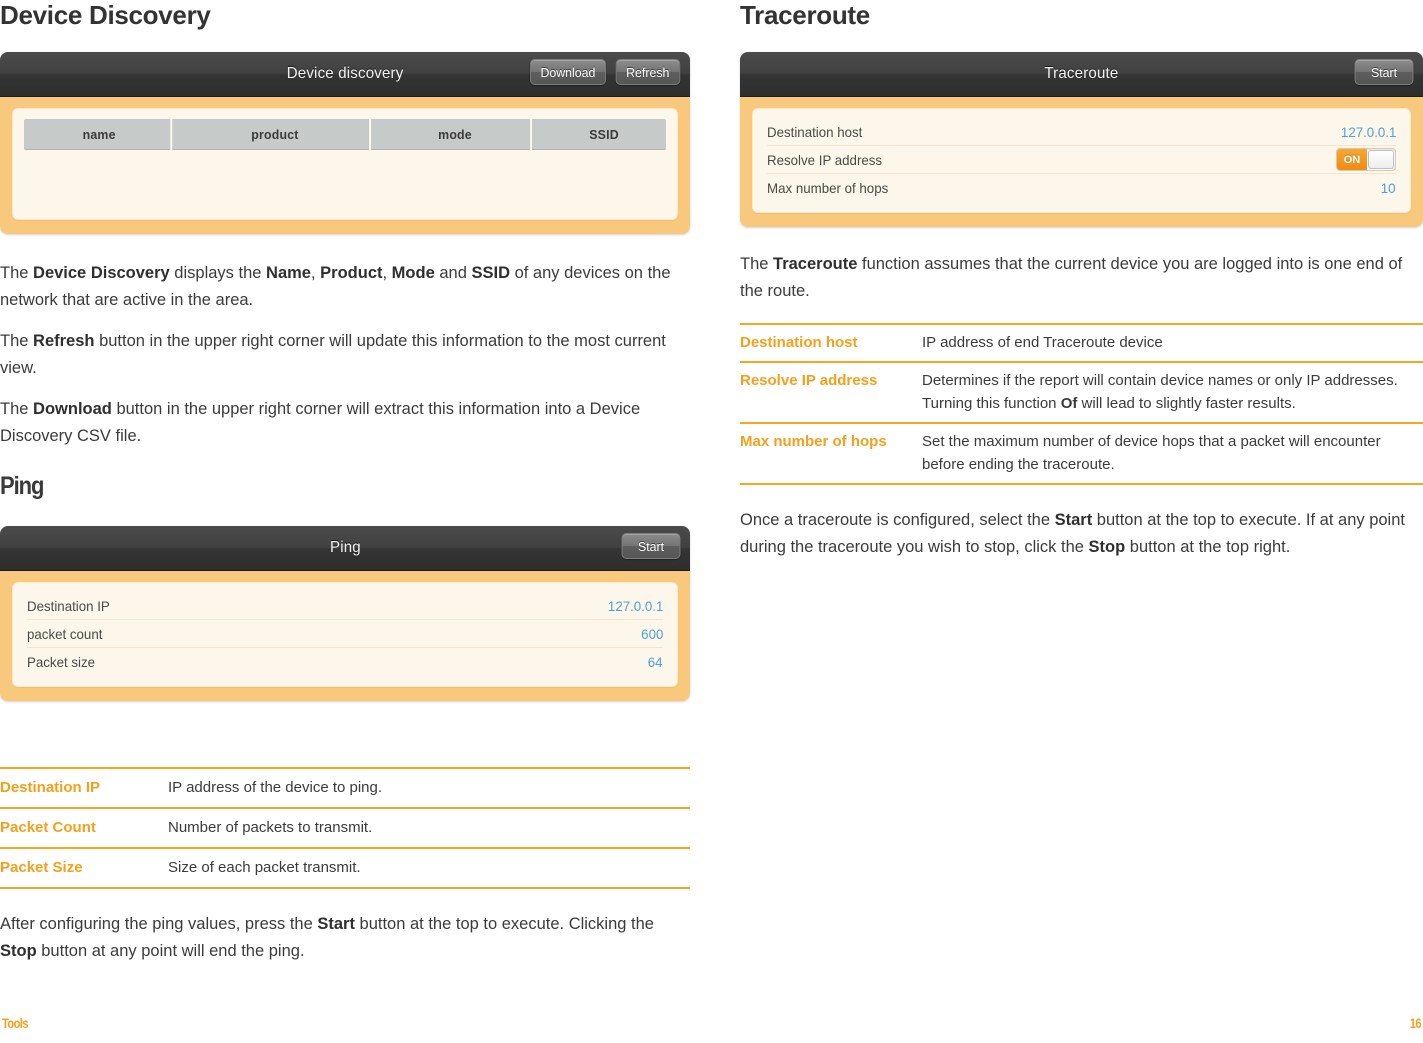 The width and height of the screenshot is (1423, 1043). Describe the element at coordinates (345, 661) in the screenshot. I see `ping-row-packet-size: Packet size 64` at that location.